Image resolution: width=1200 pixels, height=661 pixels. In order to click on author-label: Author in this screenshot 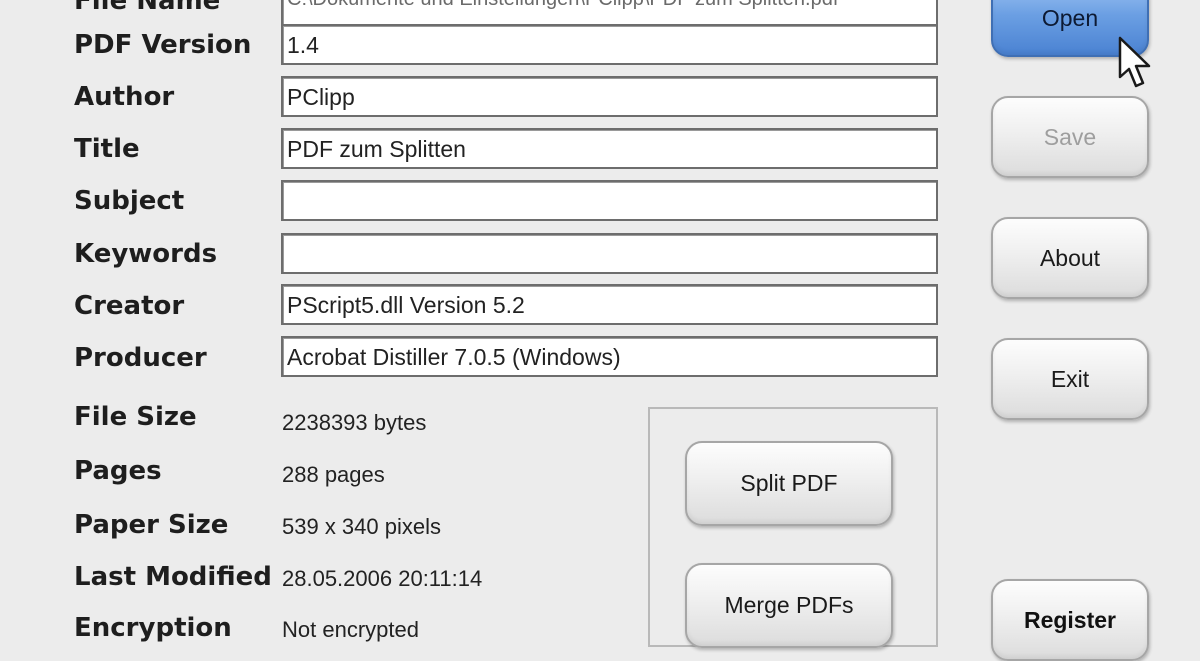, I will do `click(124, 97)`.